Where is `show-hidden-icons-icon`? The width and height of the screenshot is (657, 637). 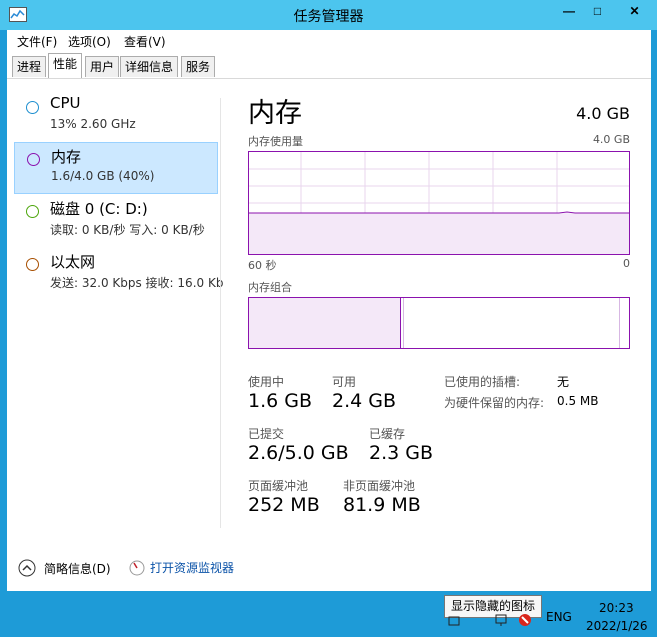 show-hidden-icons-icon is located at coordinates (454, 620).